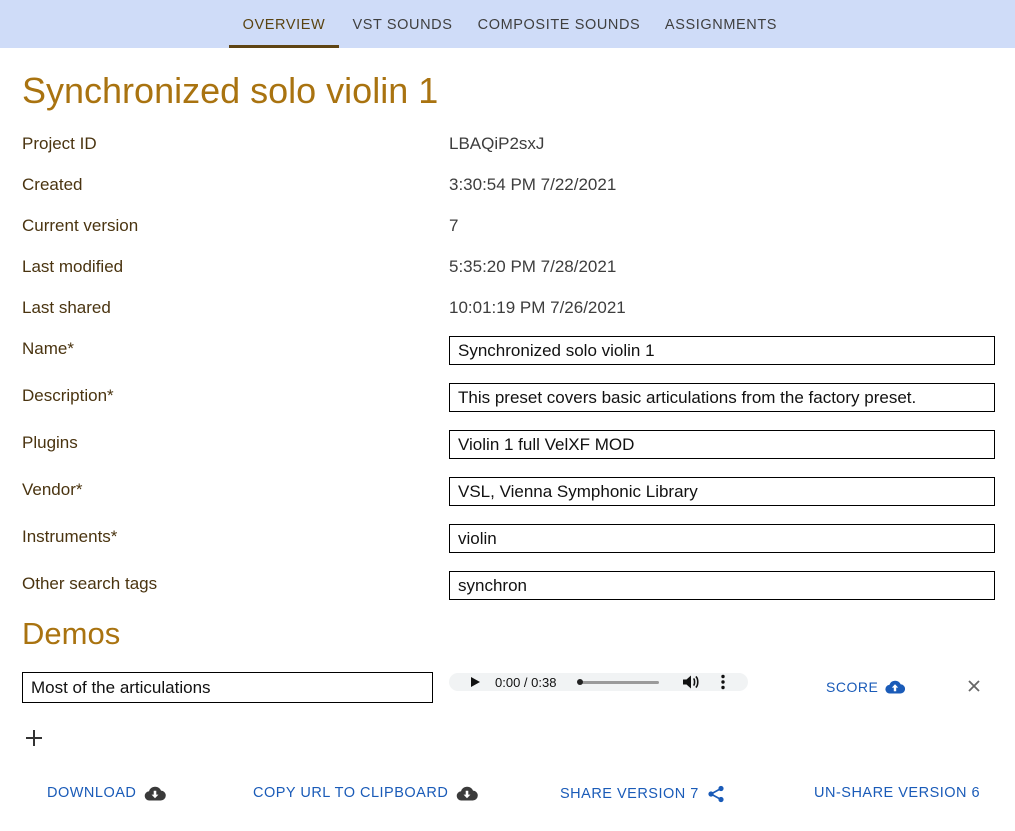  Describe the element at coordinates (70, 536) in the screenshot. I see `instruments-label: Instruments*` at that location.